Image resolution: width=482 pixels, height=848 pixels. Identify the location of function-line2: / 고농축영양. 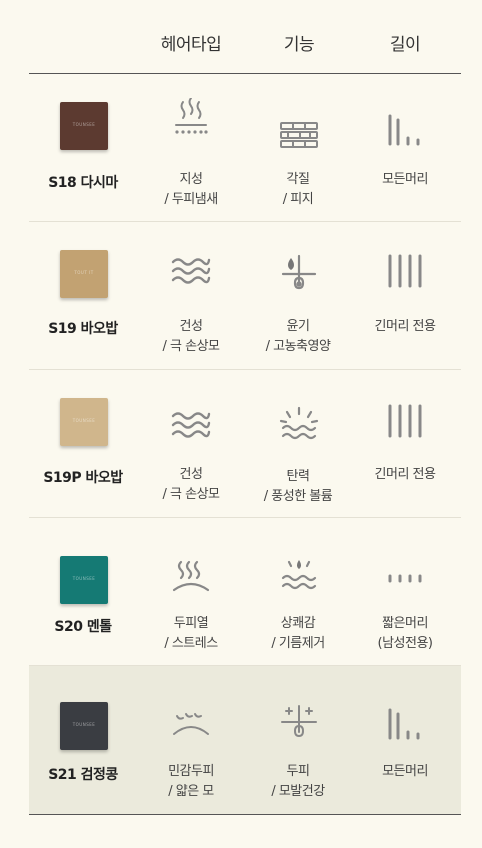
(298, 346).